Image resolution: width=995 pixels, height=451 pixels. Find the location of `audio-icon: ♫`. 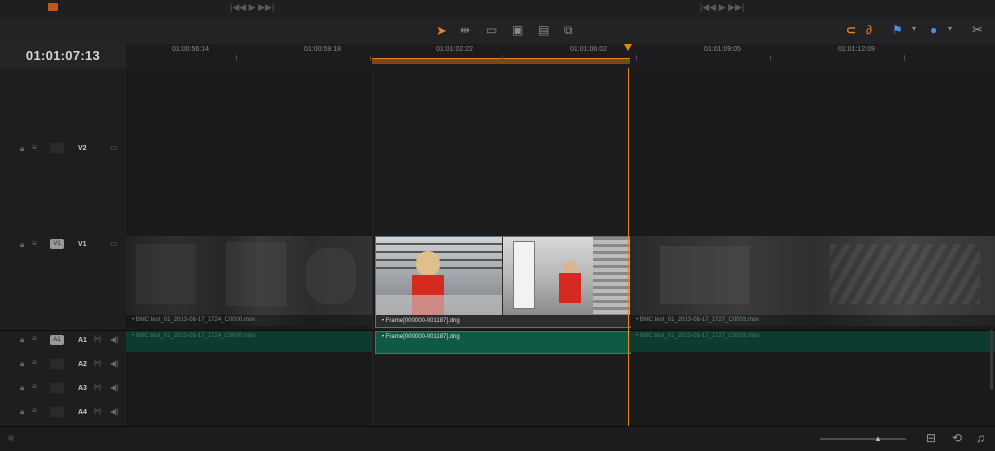

audio-icon: ♫ is located at coordinates (980, 438).